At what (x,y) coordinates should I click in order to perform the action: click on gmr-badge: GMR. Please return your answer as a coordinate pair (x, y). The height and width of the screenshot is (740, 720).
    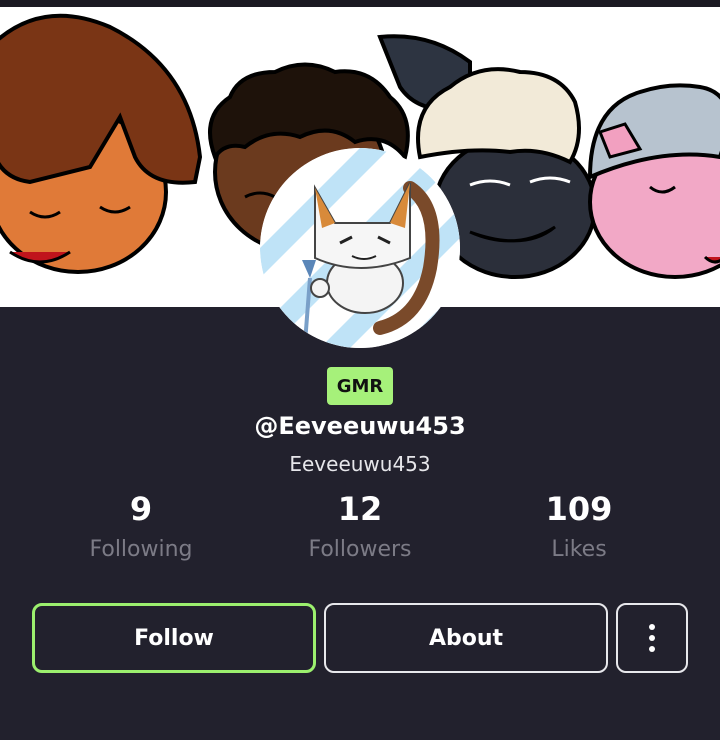
    Looking at the image, I should click on (360, 386).